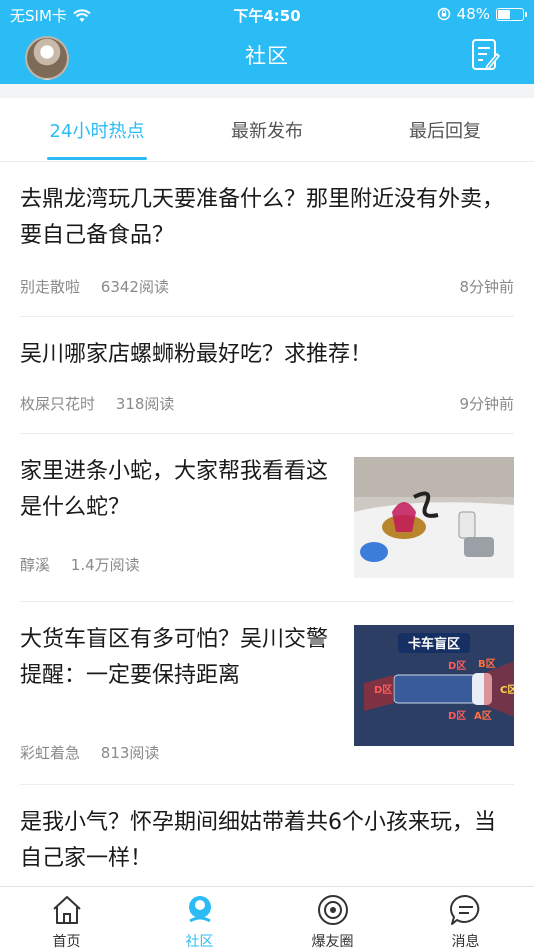 The height and width of the screenshot is (950, 534). Describe the element at coordinates (434, 685) in the screenshot. I see `truck-blind-zone-thumbnail: 卡车盲区 D区 B区 D区 C区 D区 A区` at that location.